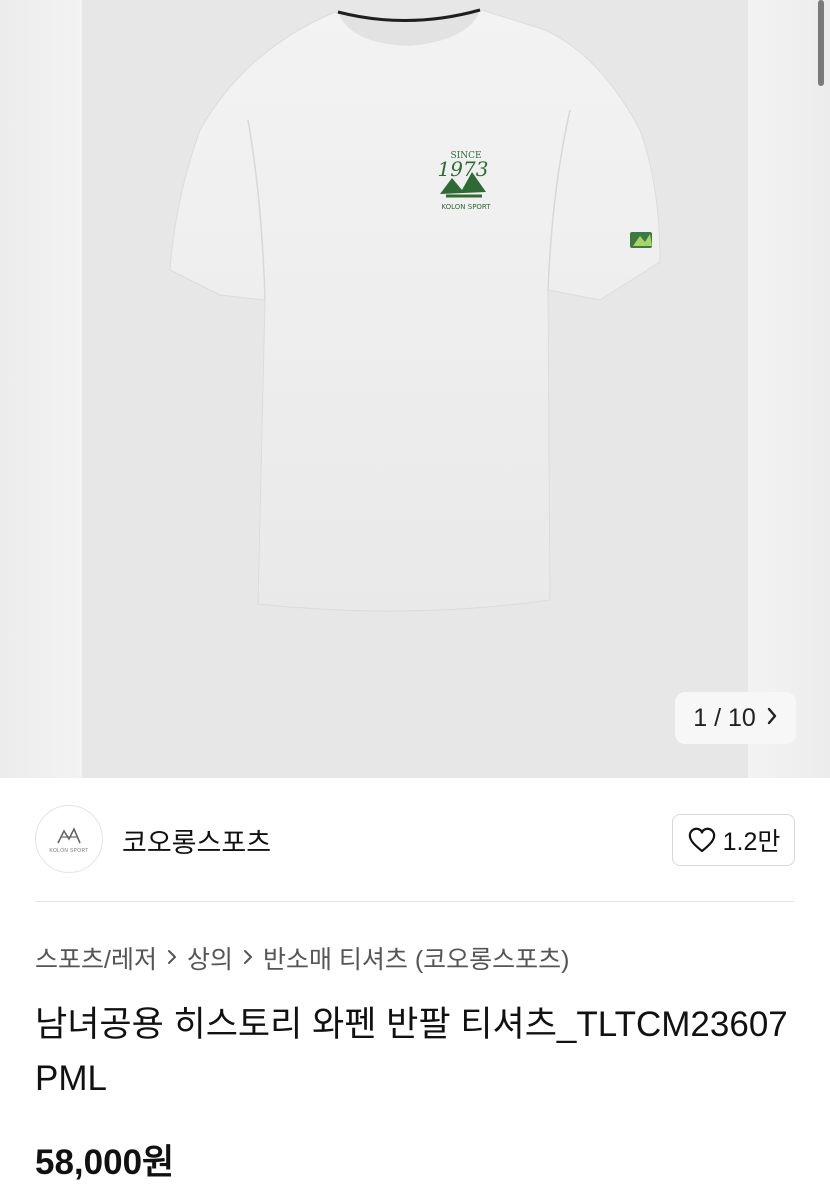  What do you see at coordinates (466, 207) in the screenshot?
I see `svg-text: KOLON SPORT` at bounding box center [466, 207].